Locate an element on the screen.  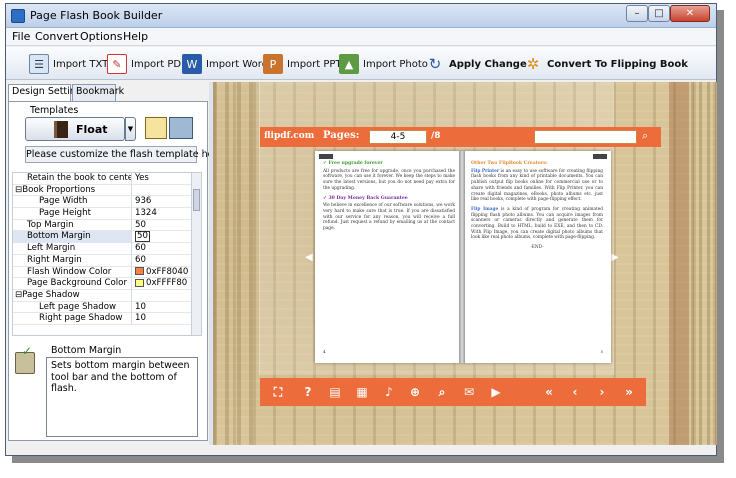
description-title: Bottom Margin is located at coordinates (86, 350).